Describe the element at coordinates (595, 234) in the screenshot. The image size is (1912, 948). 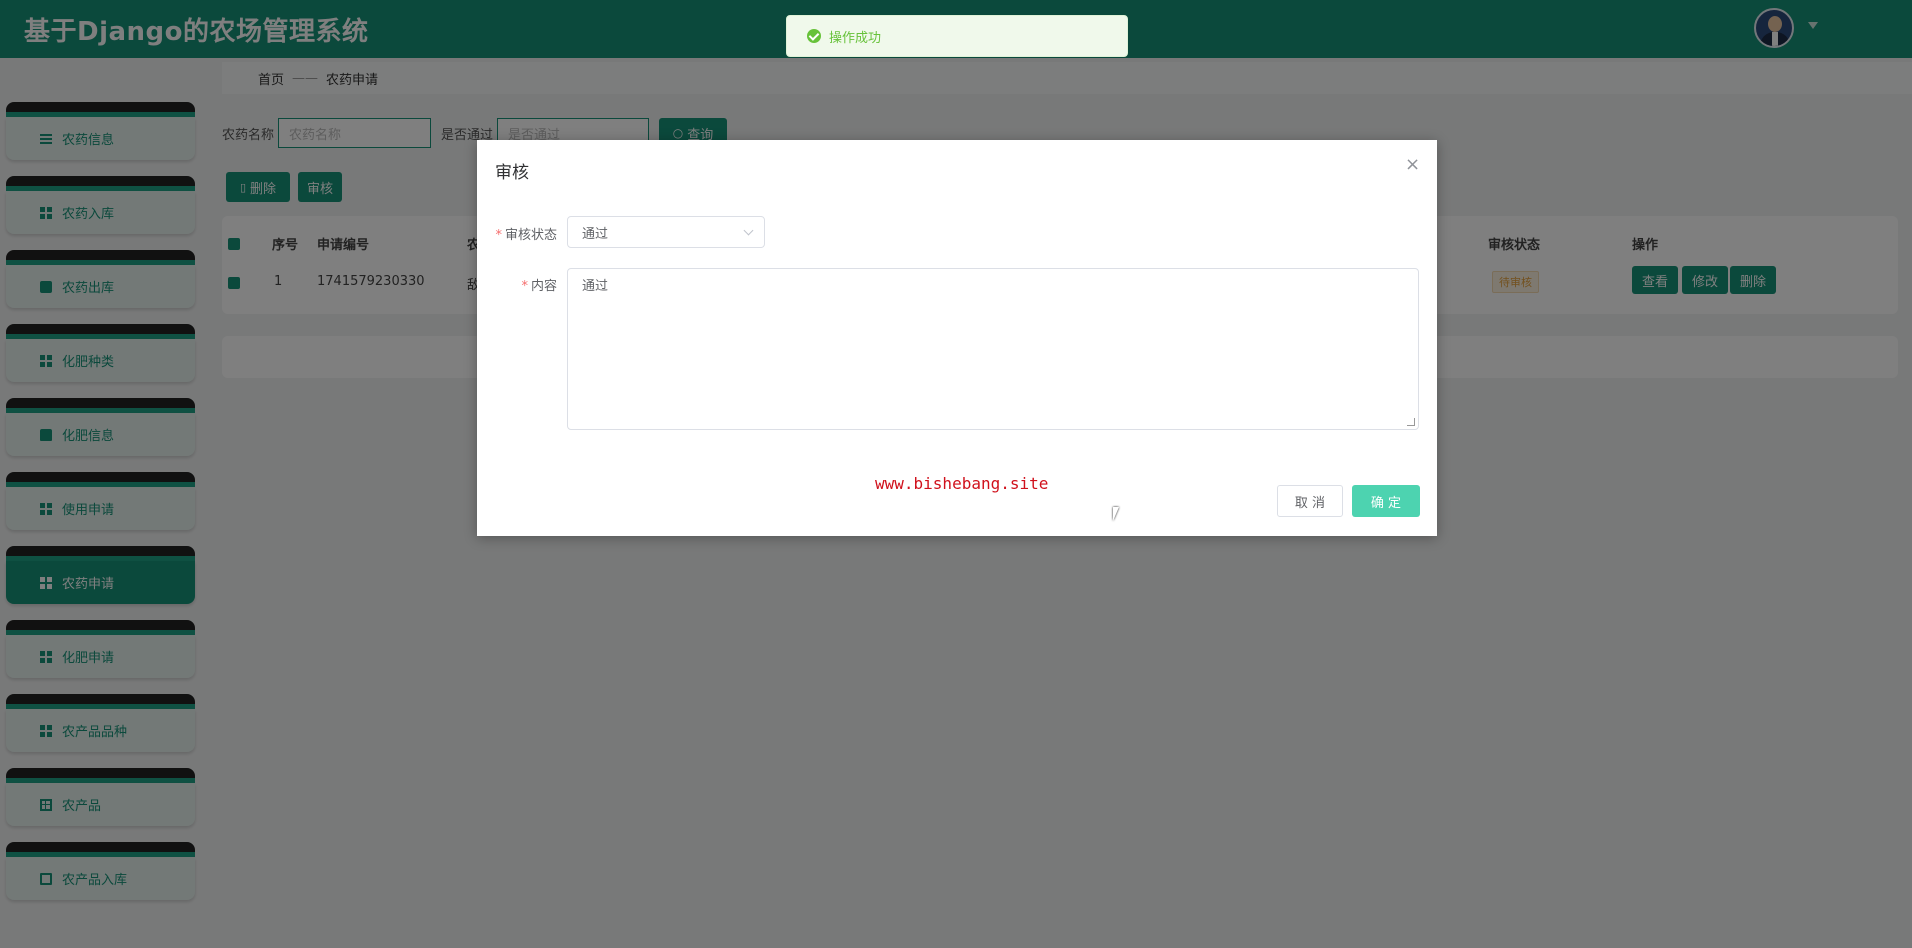
I see `status-select-value: 通过` at that location.